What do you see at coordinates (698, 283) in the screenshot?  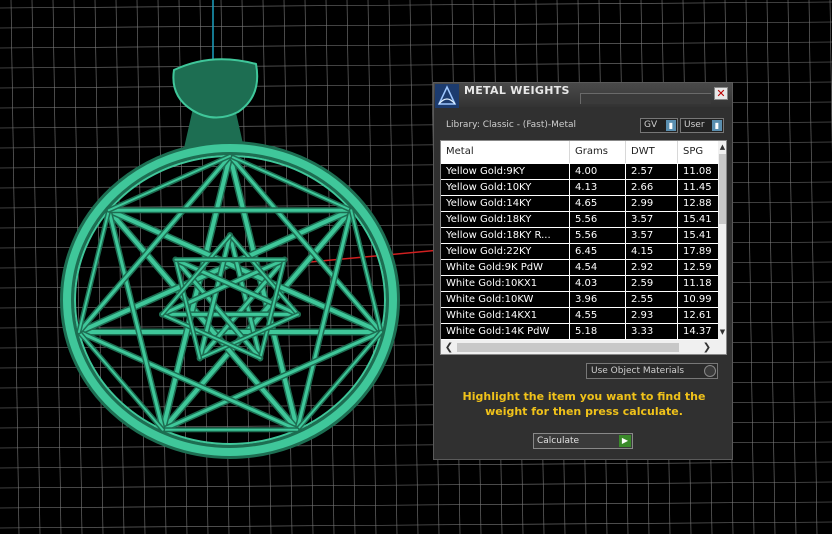 I see `spg-cell: 11.18` at bounding box center [698, 283].